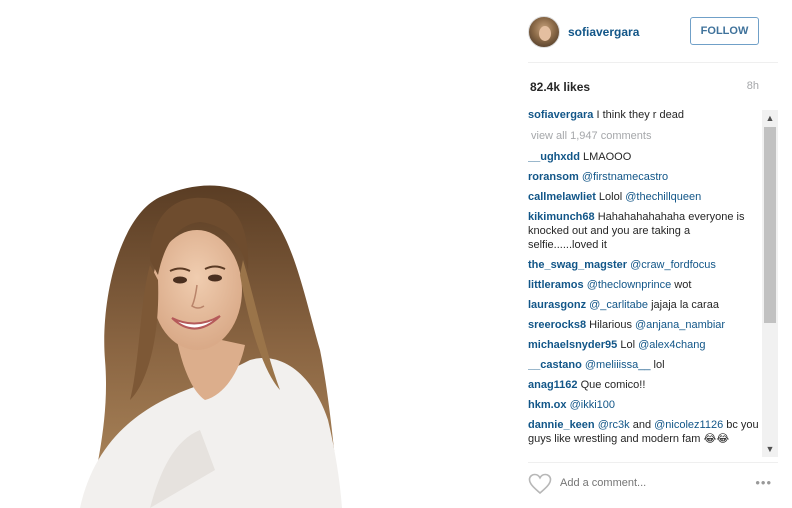  Describe the element at coordinates (770, 118) in the screenshot. I see `scroll-up-arrow-icon: ▲` at that location.